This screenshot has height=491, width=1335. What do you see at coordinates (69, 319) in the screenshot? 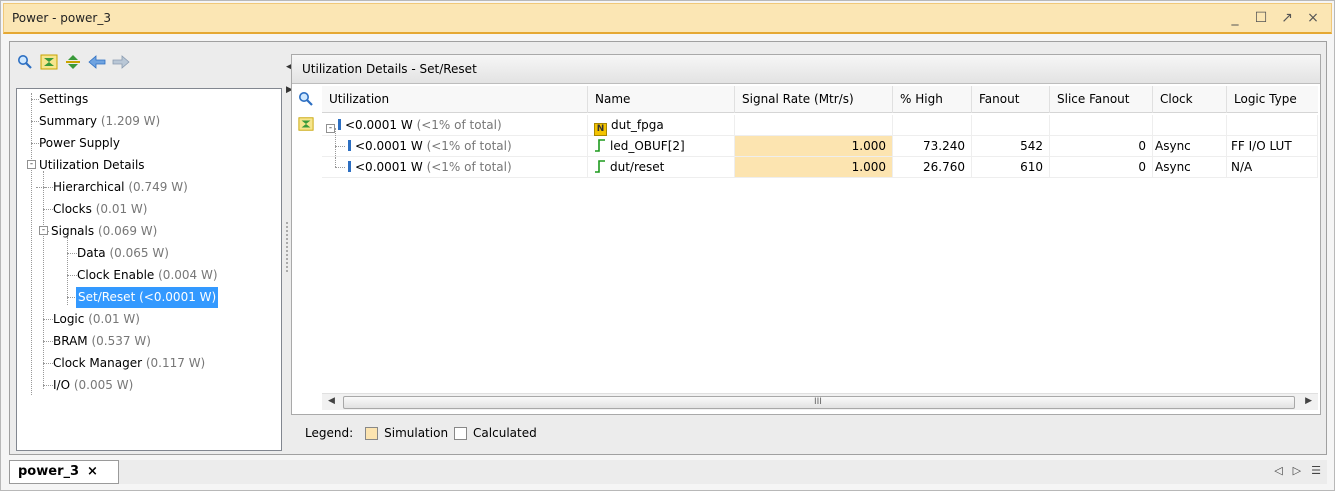
I see `tree-item-label: Logic` at bounding box center [69, 319].